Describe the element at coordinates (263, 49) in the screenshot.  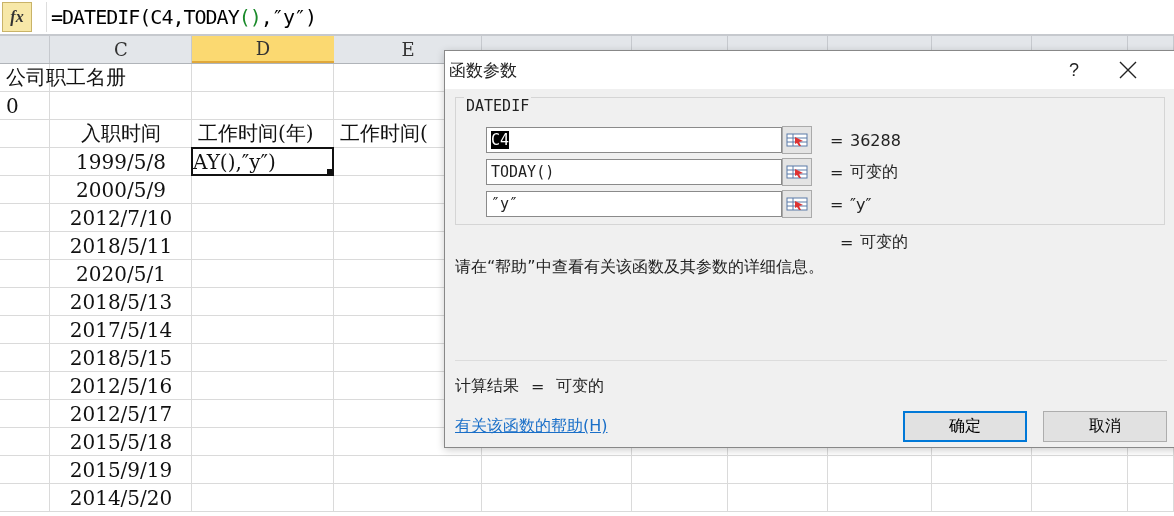
I see `column-header: D` at that location.